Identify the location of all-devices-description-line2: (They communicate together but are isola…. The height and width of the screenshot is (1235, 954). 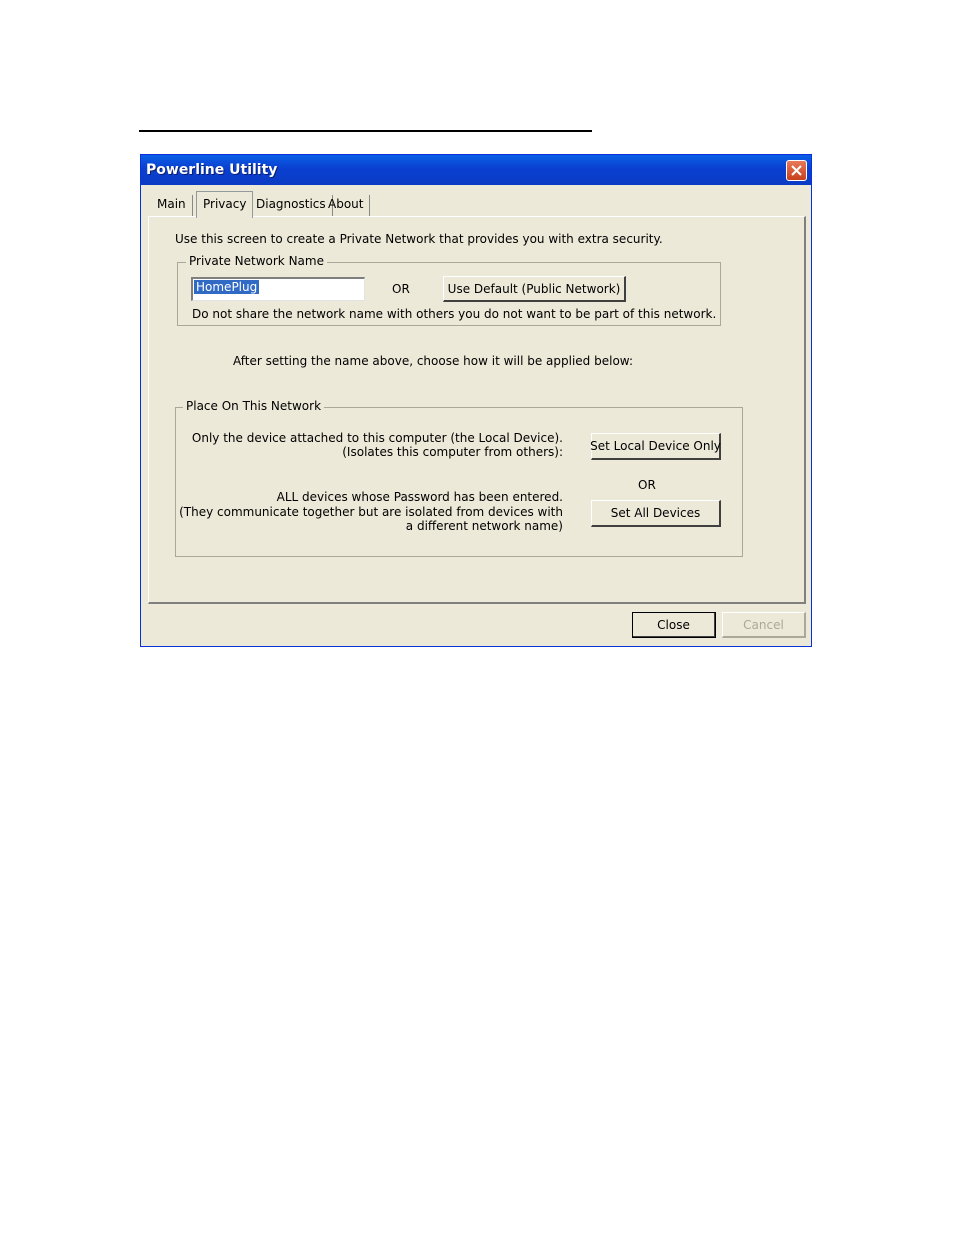
(371, 512).